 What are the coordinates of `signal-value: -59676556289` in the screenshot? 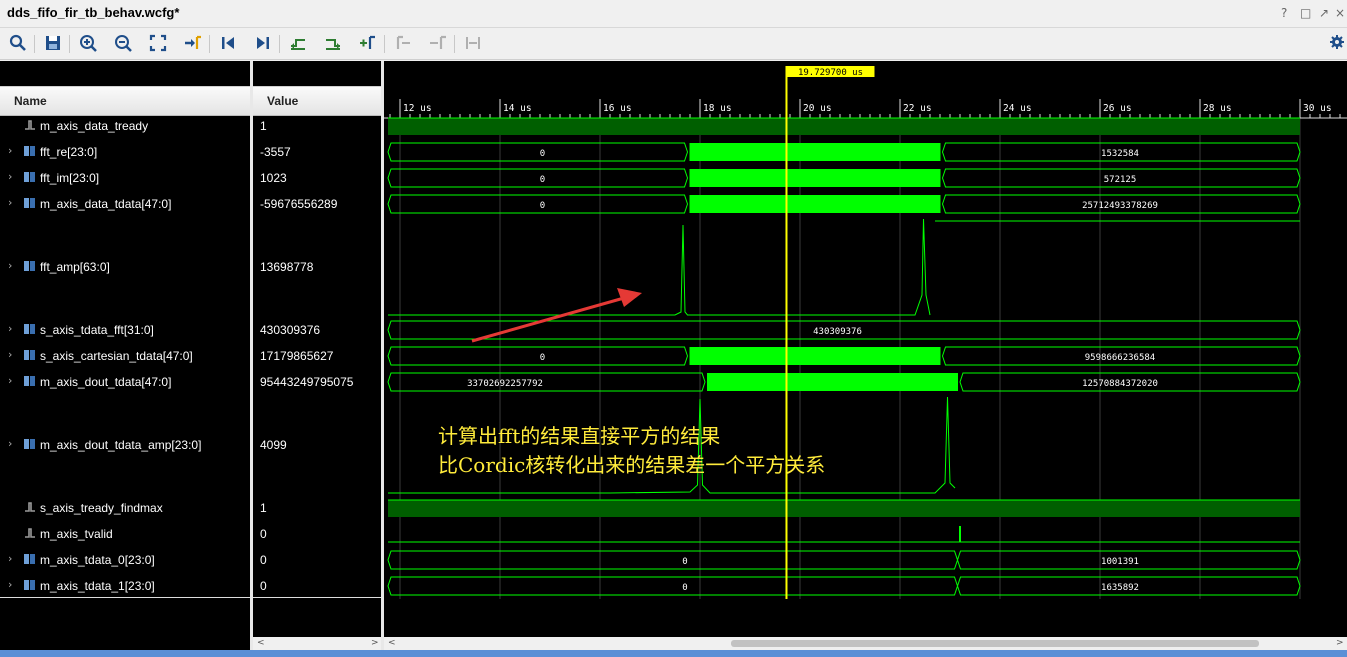 It's located at (299, 204).